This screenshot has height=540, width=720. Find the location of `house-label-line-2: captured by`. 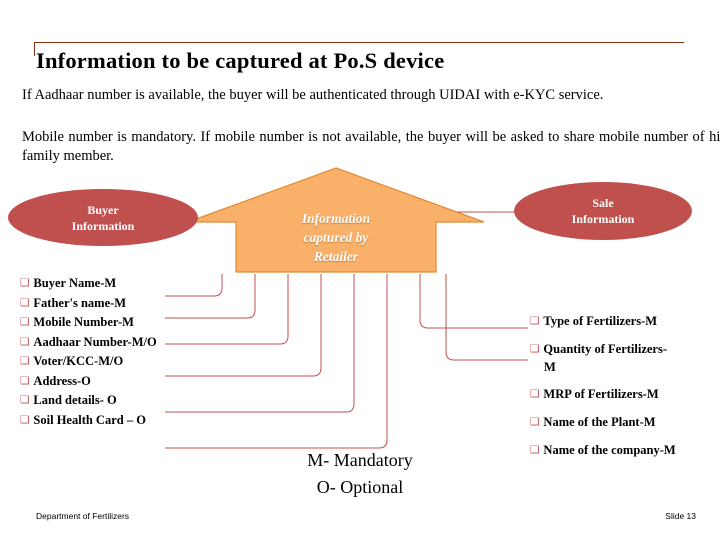

house-label-line-2: captured by is located at coordinates (336, 237).